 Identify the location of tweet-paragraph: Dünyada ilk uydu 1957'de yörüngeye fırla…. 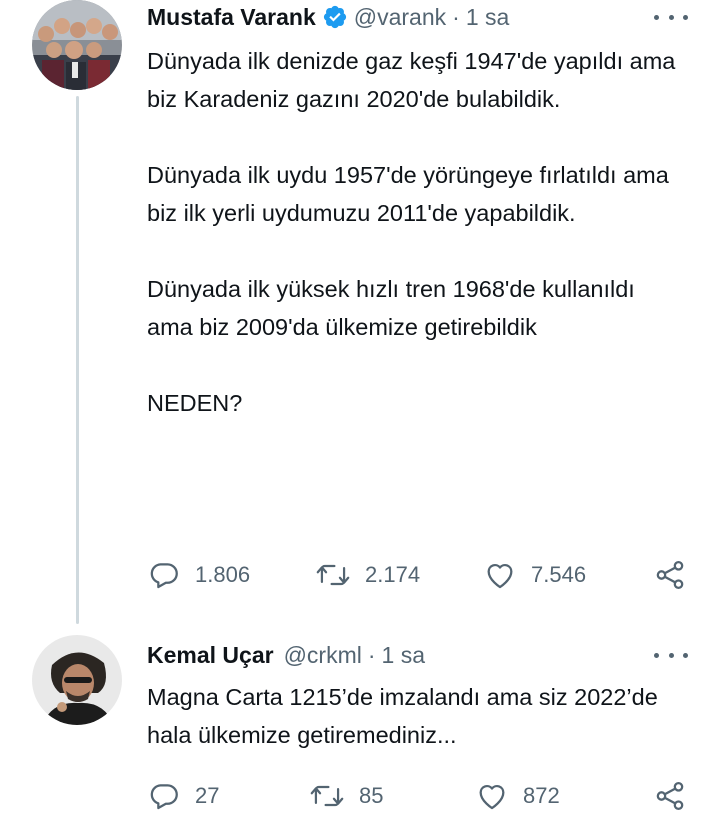
(408, 194).